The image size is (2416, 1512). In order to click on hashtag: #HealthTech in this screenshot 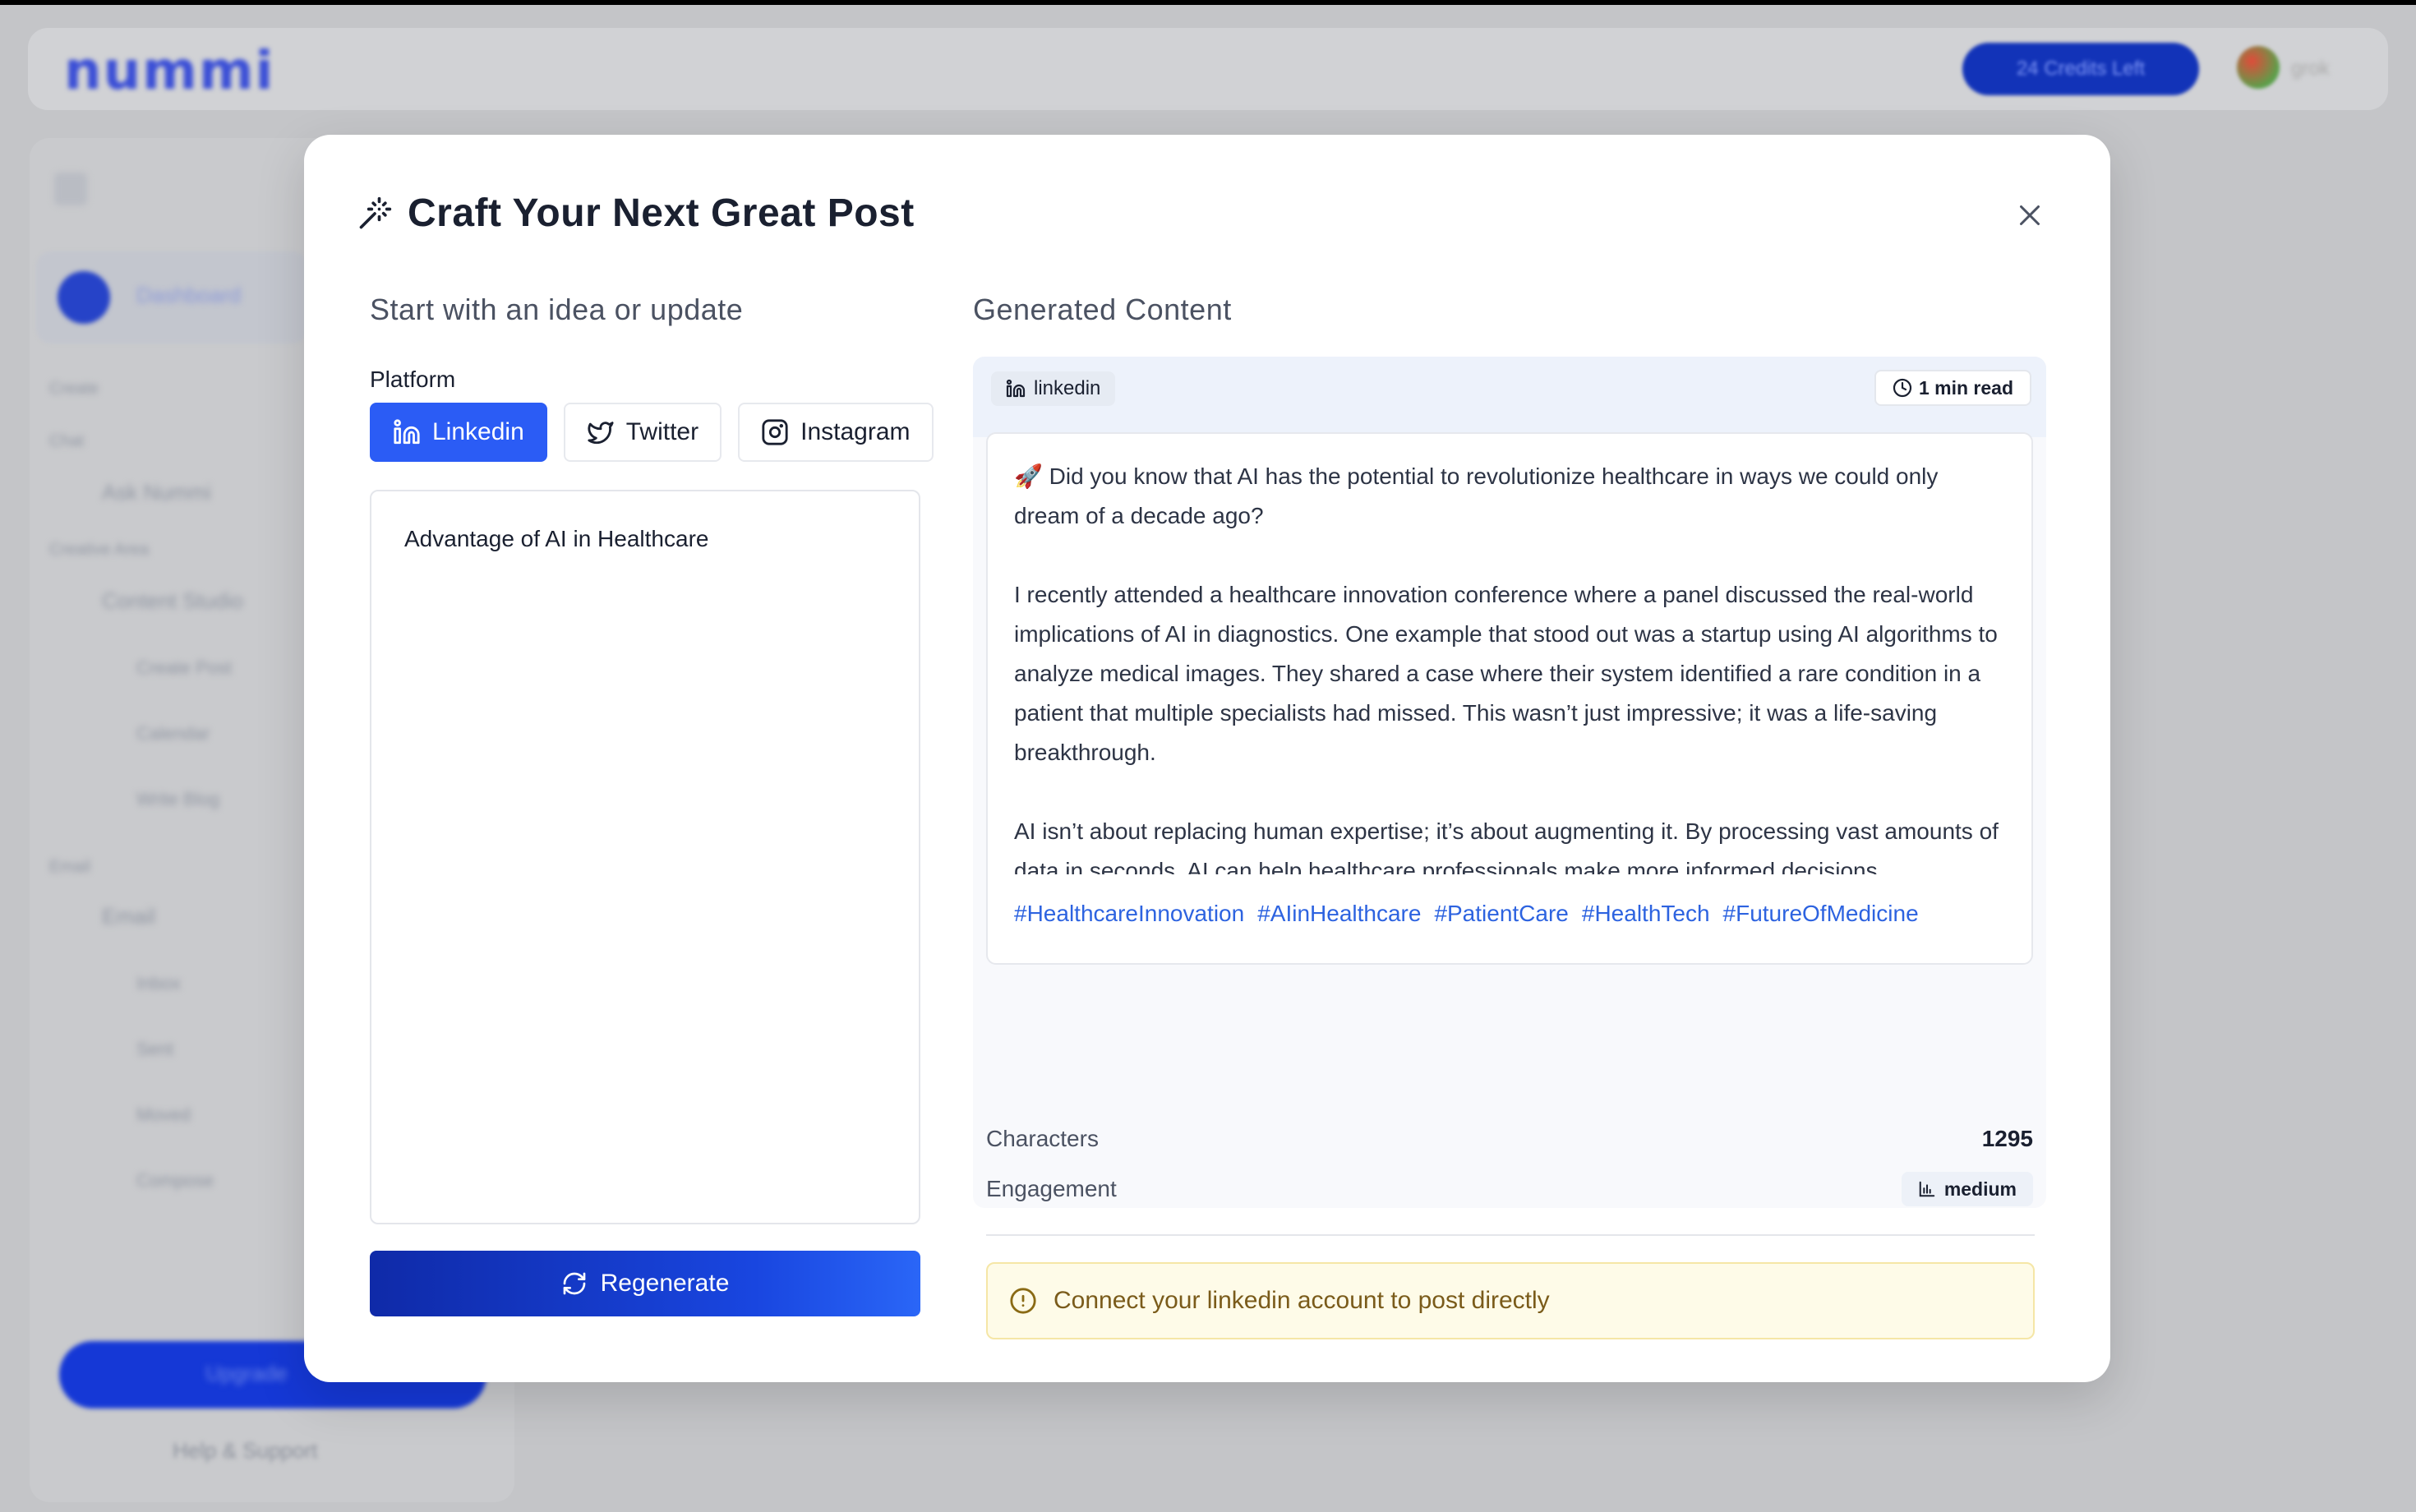, I will do `click(1646, 914)`.